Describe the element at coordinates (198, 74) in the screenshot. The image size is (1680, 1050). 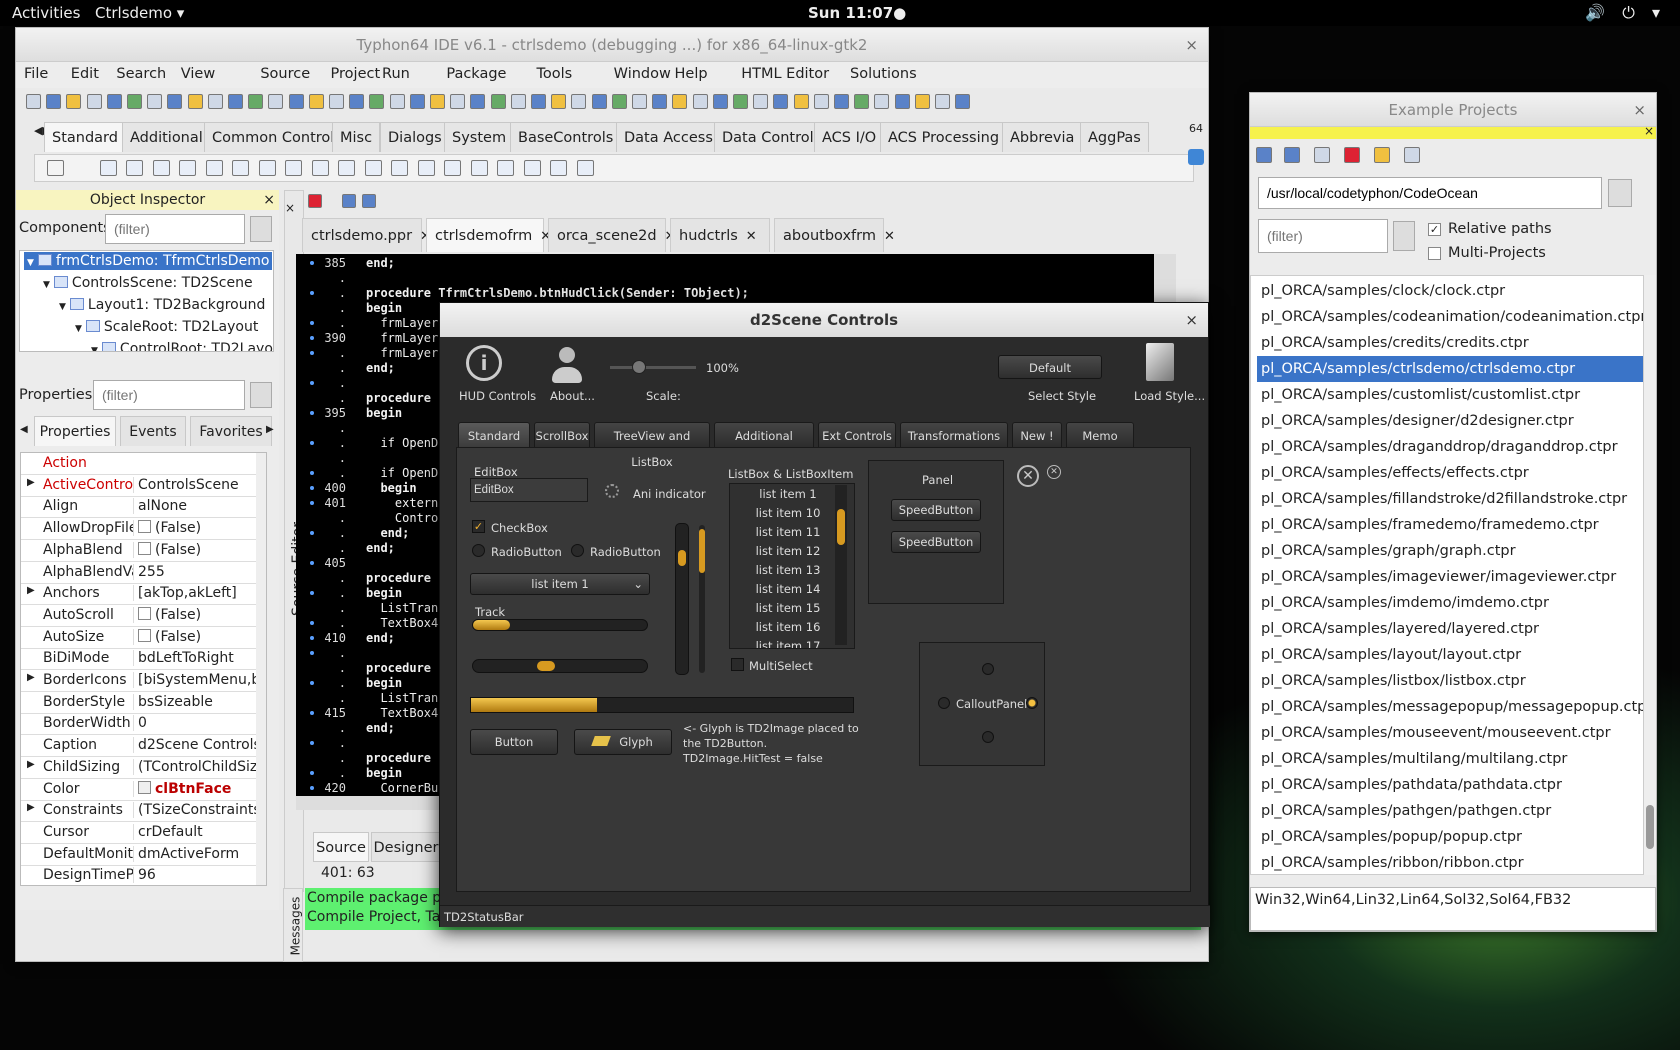
I see `menu-view: View` at that location.